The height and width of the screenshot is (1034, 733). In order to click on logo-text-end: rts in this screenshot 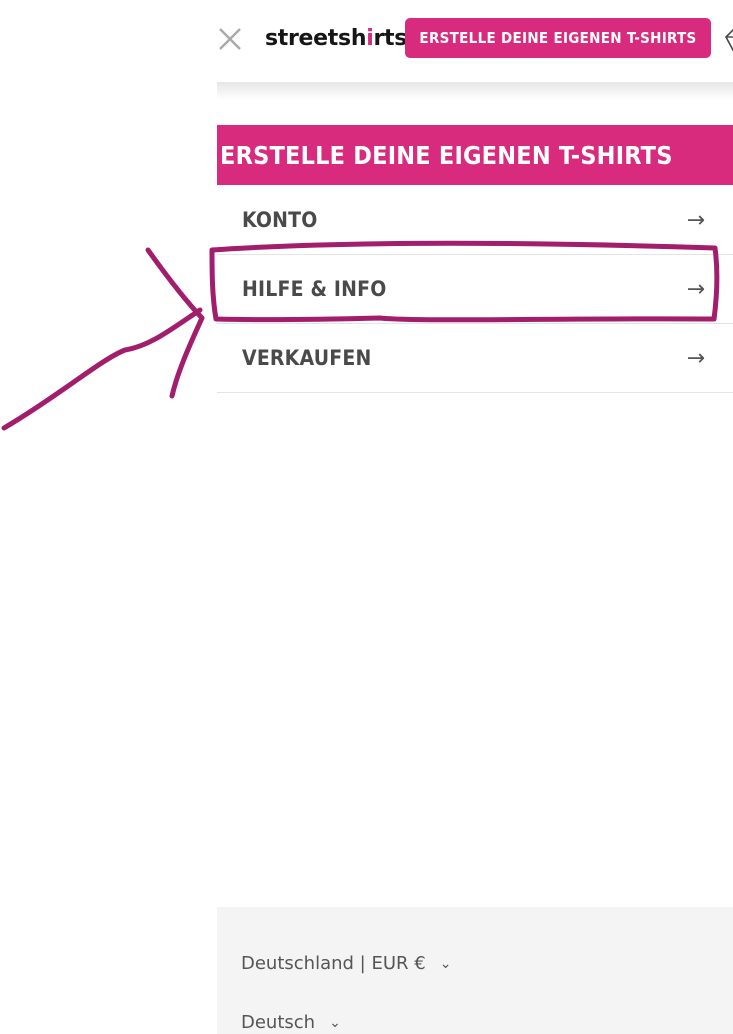, I will do `click(390, 38)`.